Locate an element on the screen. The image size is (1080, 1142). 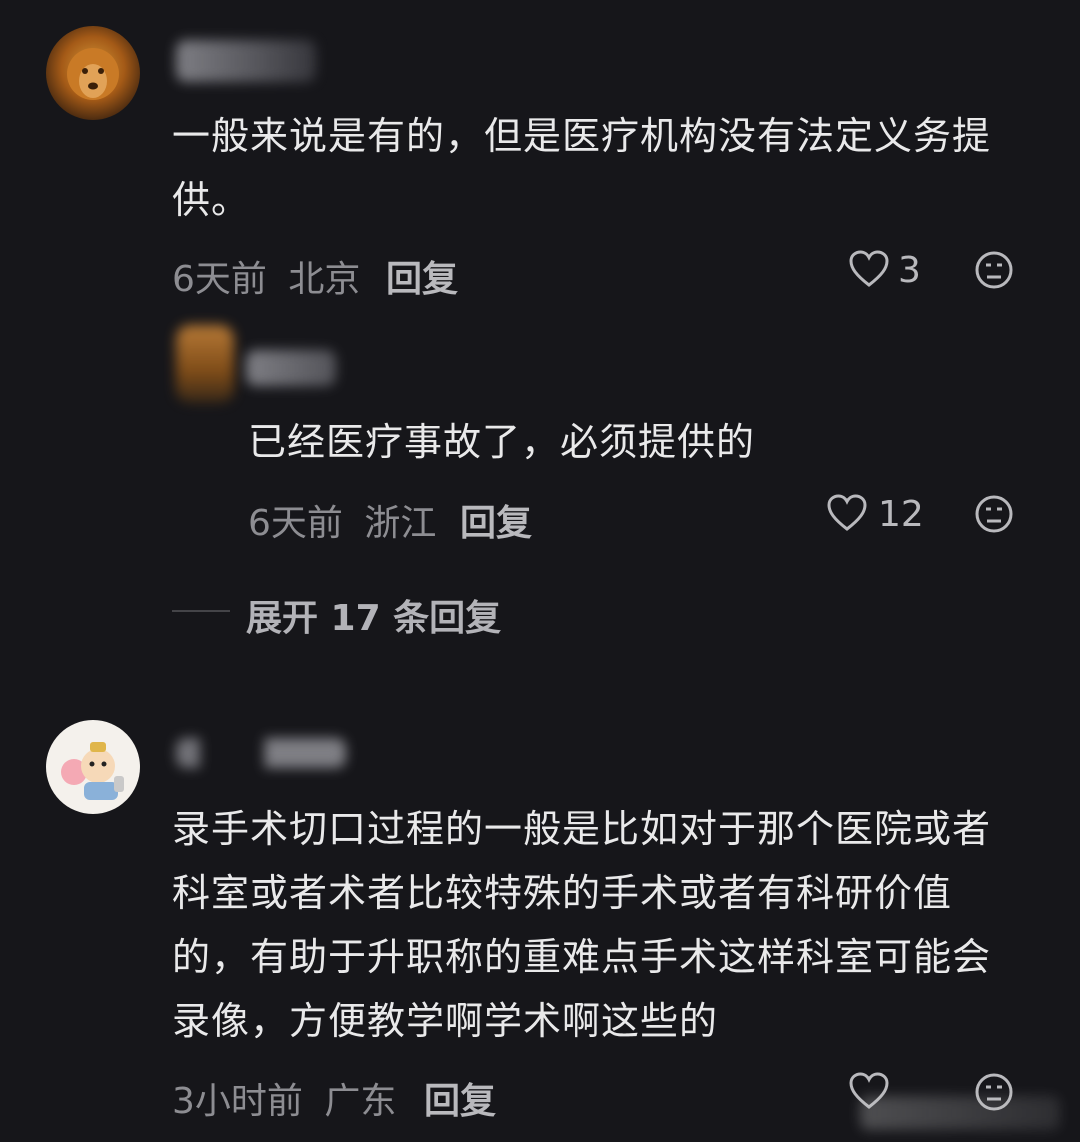
like-button is located at coordinates (869, 269).